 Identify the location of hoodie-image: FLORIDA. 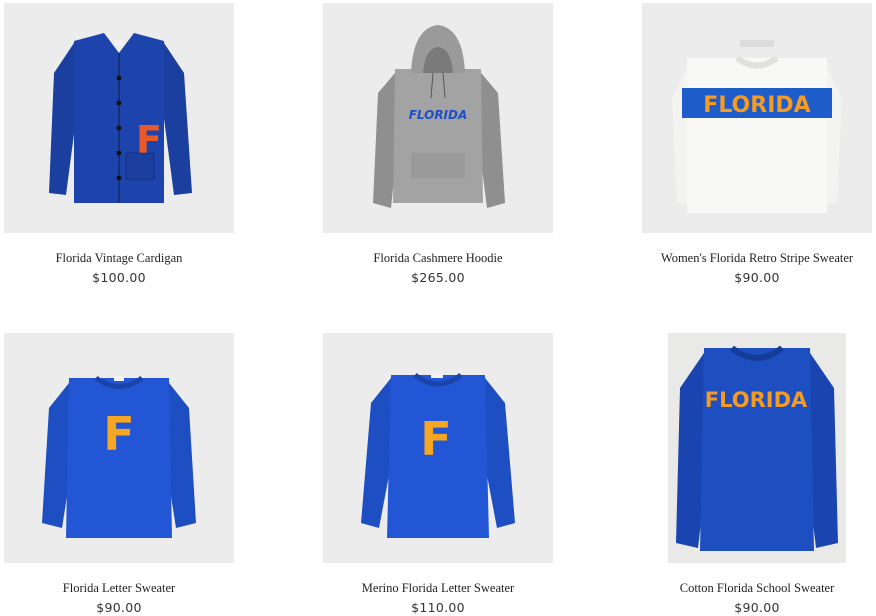
(438, 118).